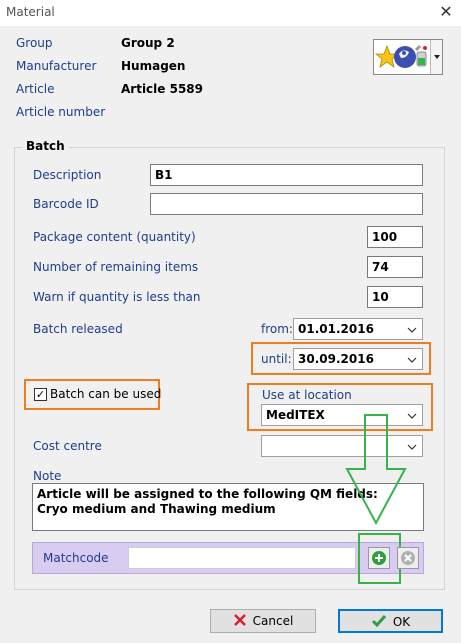  What do you see at coordinates (401, 56) in the screenshot?
I see `materials-icon` at bounding box center [401, 56].